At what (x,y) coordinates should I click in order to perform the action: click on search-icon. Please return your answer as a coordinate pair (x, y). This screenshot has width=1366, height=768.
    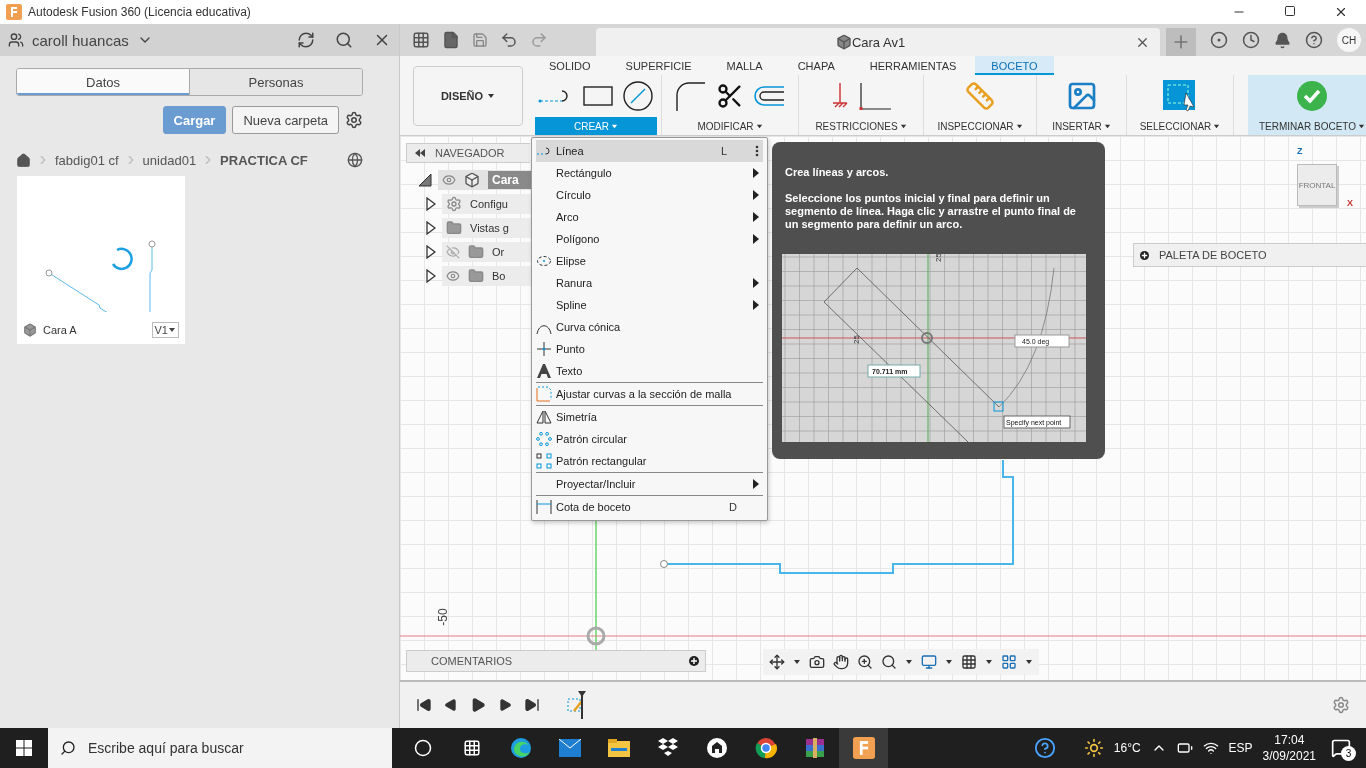
    Looking at the image, I should click on (344, 40).